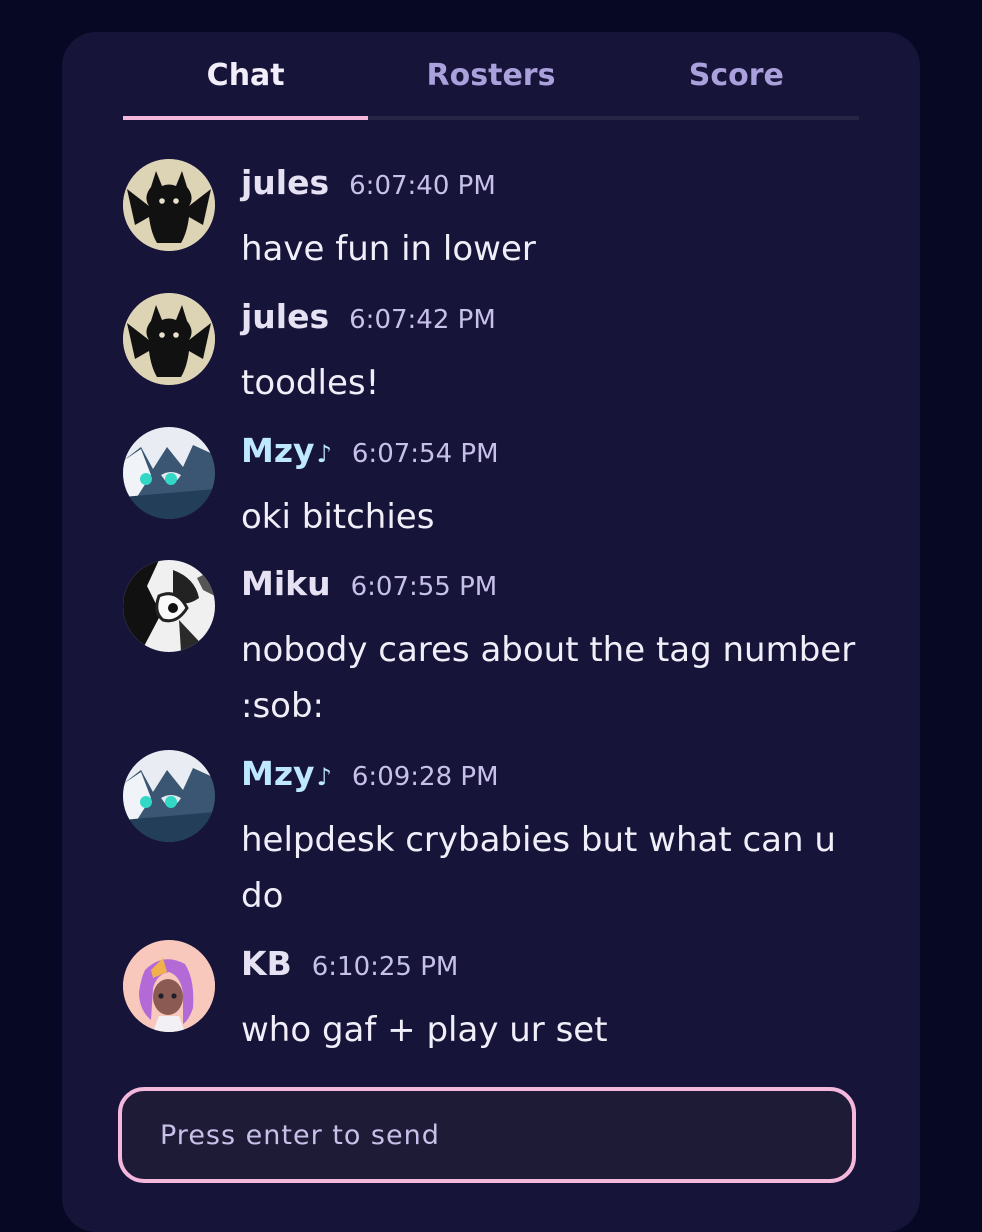  I want to click on tab-score: Score, so click(736, 74).